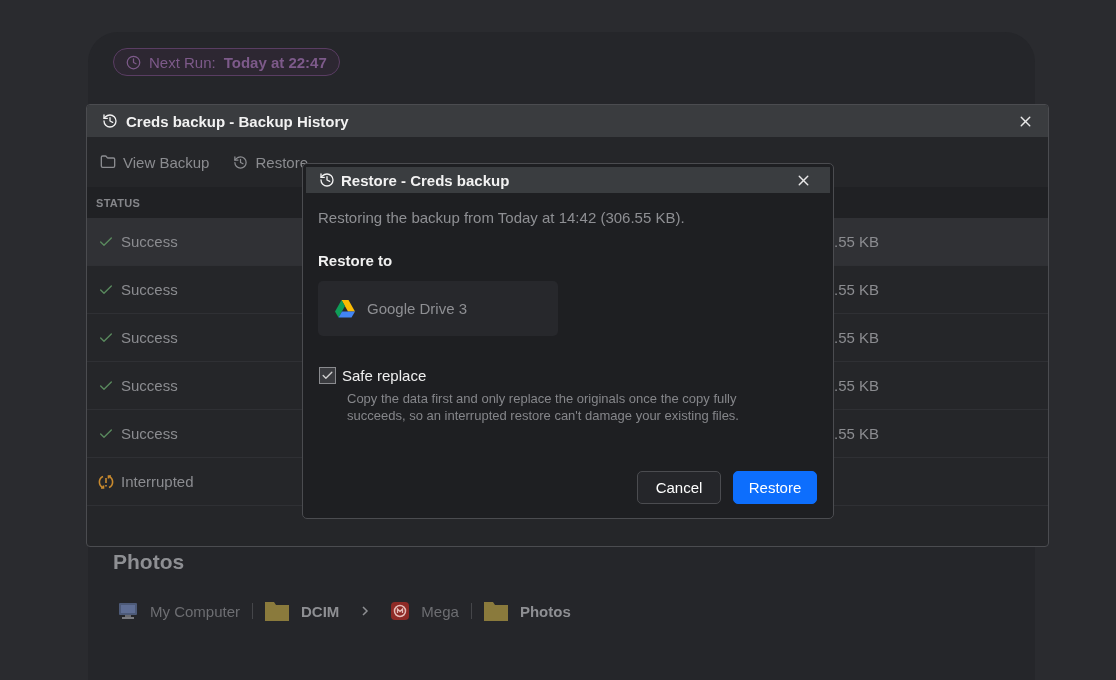  I want to click on destination-name: Google Drive 3, so click(417, 308).